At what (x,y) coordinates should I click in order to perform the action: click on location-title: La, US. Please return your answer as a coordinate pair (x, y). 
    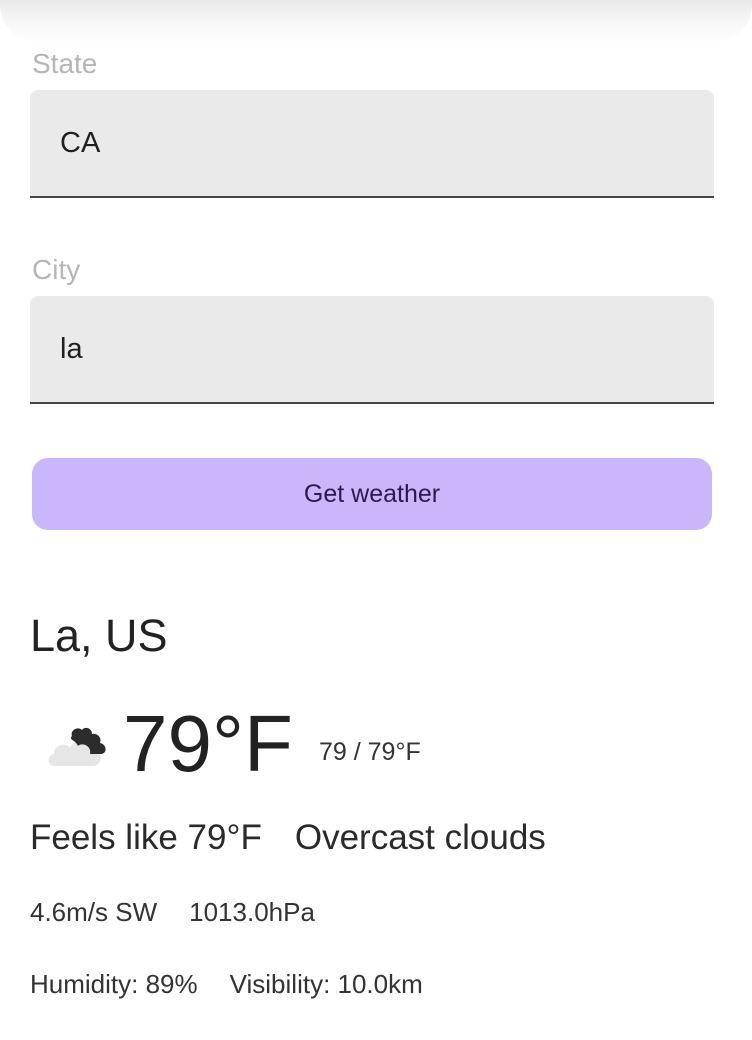
    Looking at the image, I should click on (99, 635).